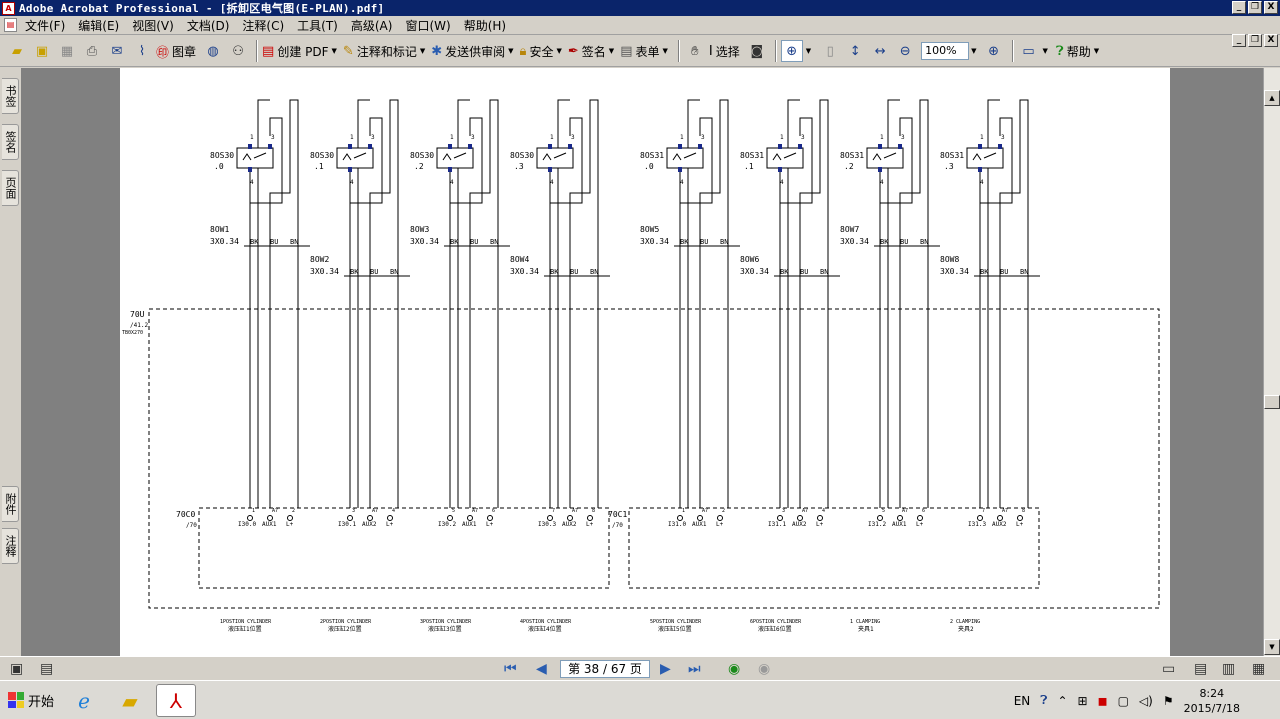  What do you see at coordinates (31, 700) in the screenshot?
I see `start-button: 开始` at bounding box center [31, 700].